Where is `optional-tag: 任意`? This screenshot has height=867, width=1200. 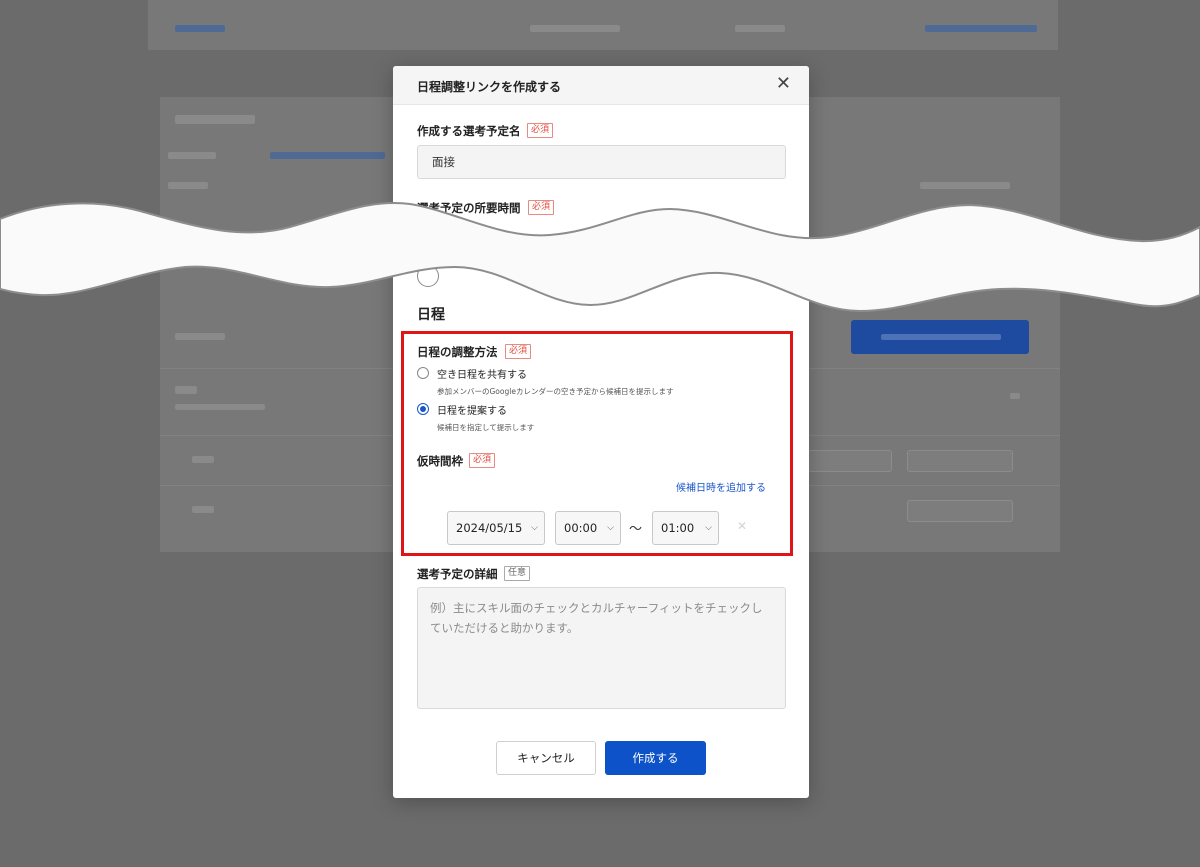
optional-tag: 任意 is located at coordinates (517, 573).